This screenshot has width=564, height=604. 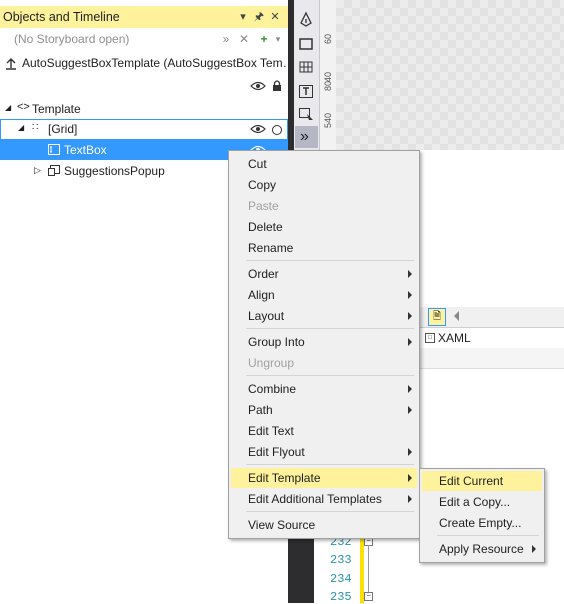 What do you see at coordinates (437, 317) in the screenshot?
I see `code-view-icon: 🗎` at bounding box center [437, 317].